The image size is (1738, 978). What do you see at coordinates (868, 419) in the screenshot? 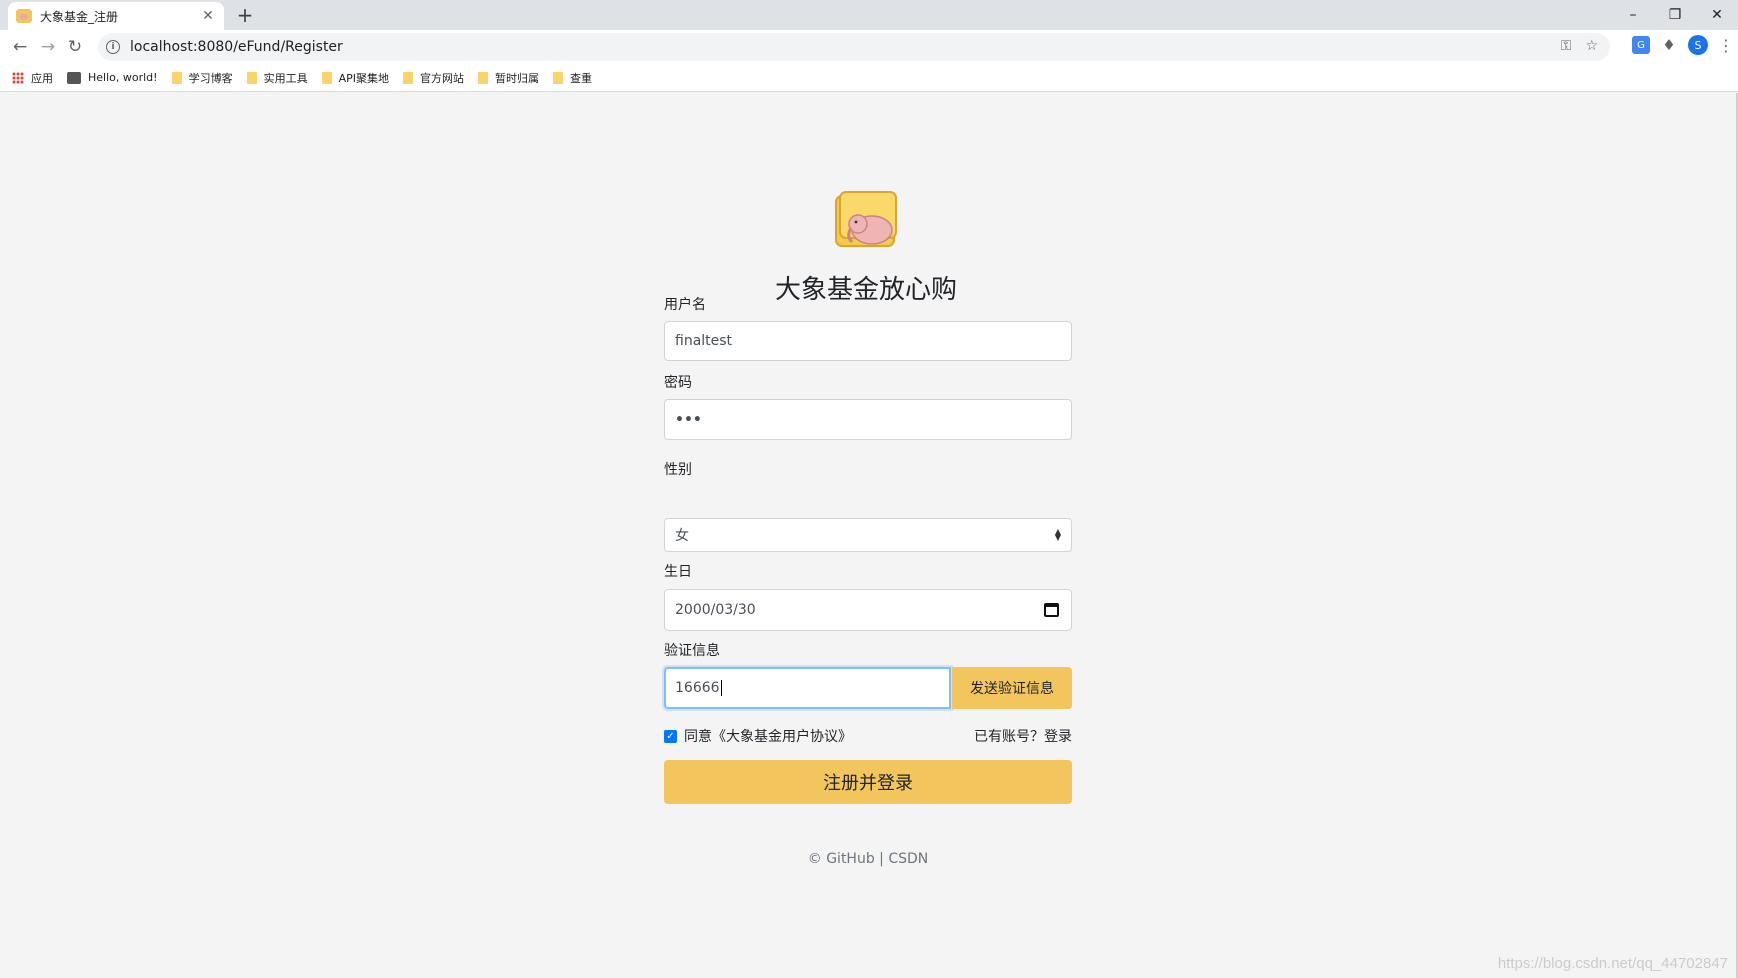
I see `password-input: •••` at bounding box center [868, 419].